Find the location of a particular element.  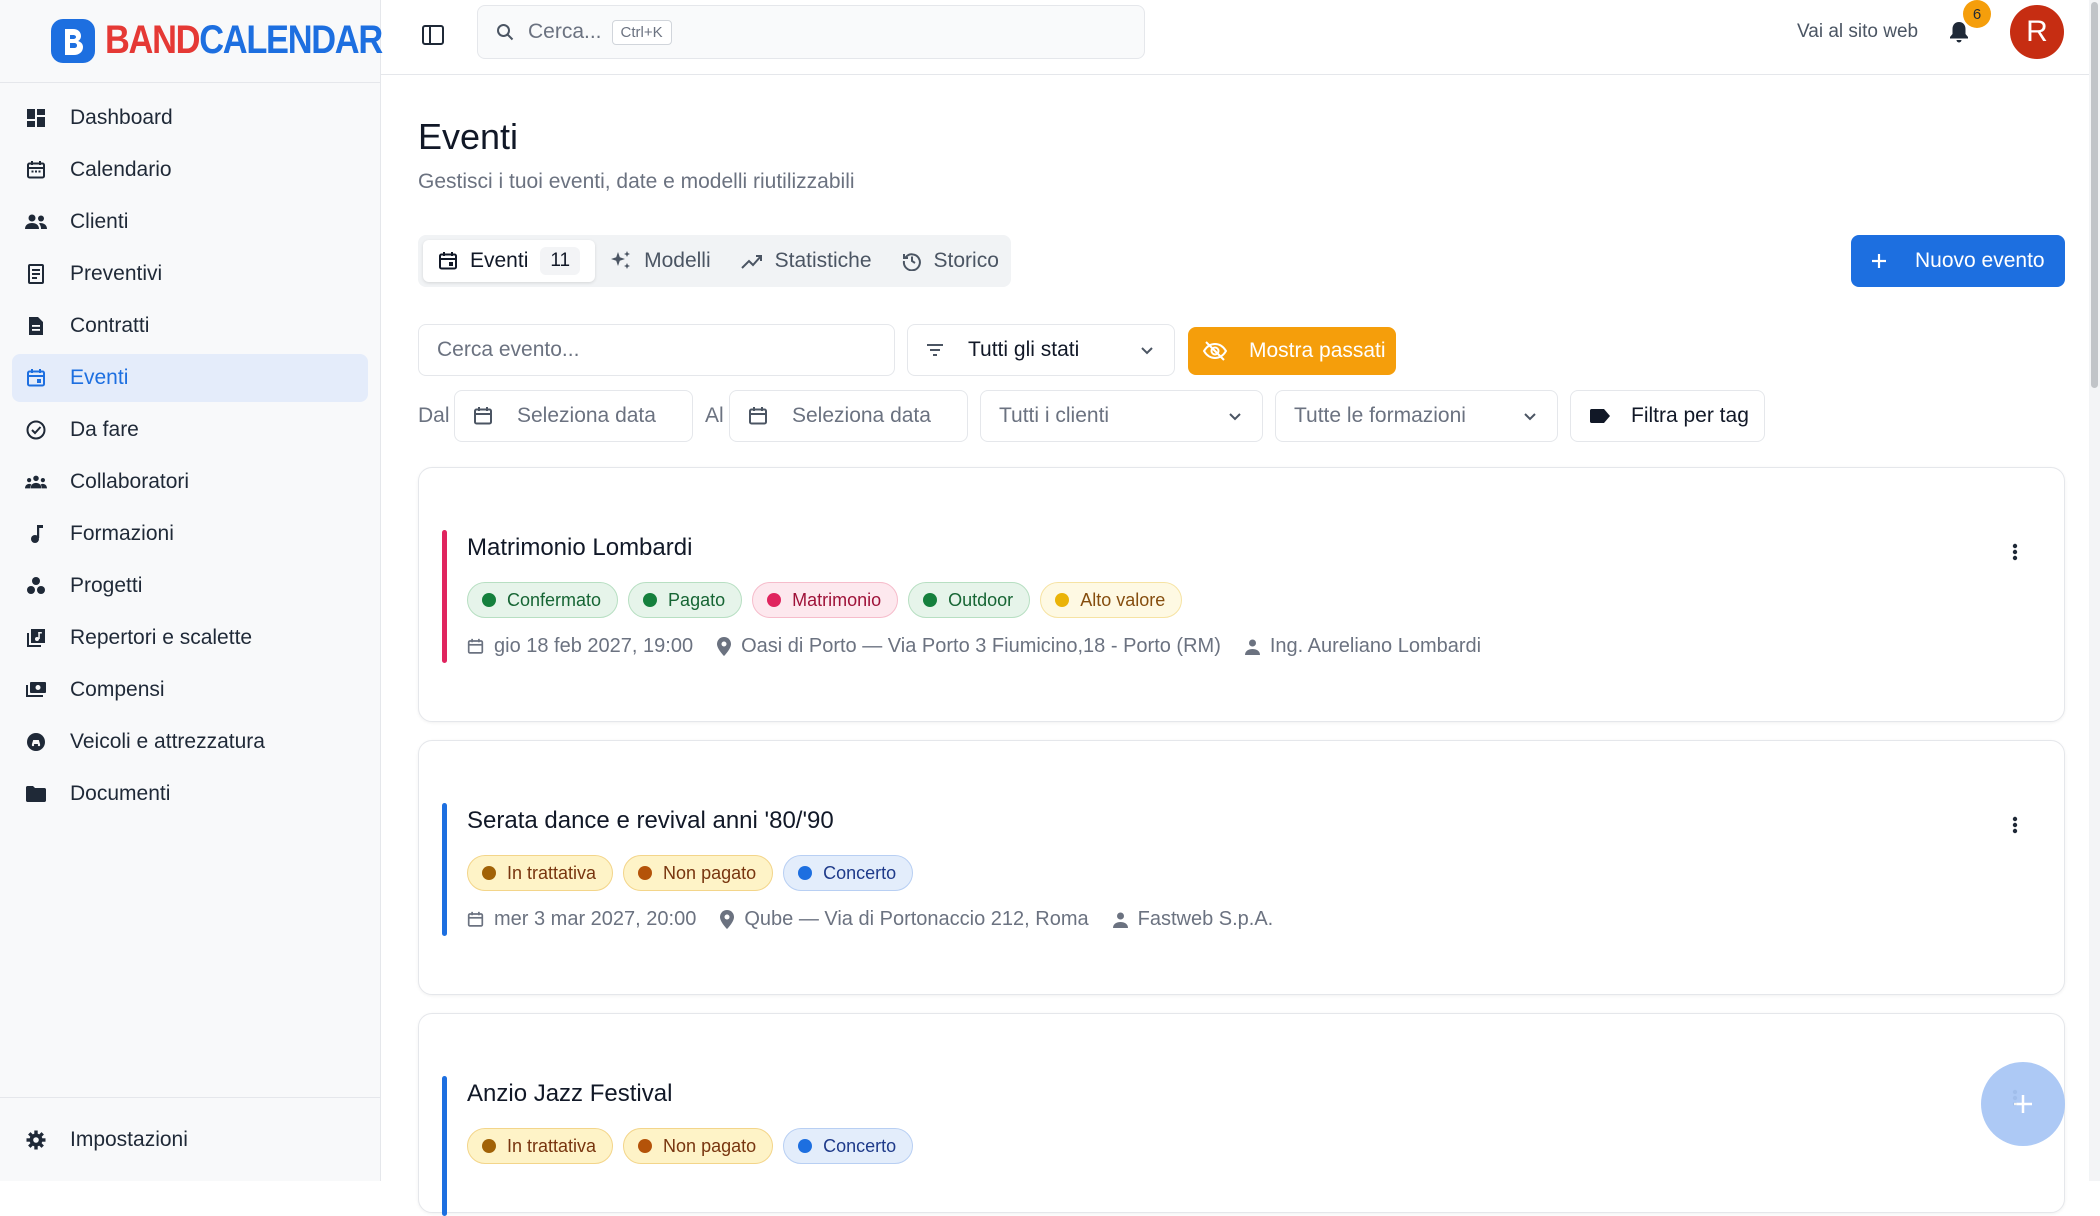

status-filter-value: Tutti gli stati is located at coordinates (1024, 349).